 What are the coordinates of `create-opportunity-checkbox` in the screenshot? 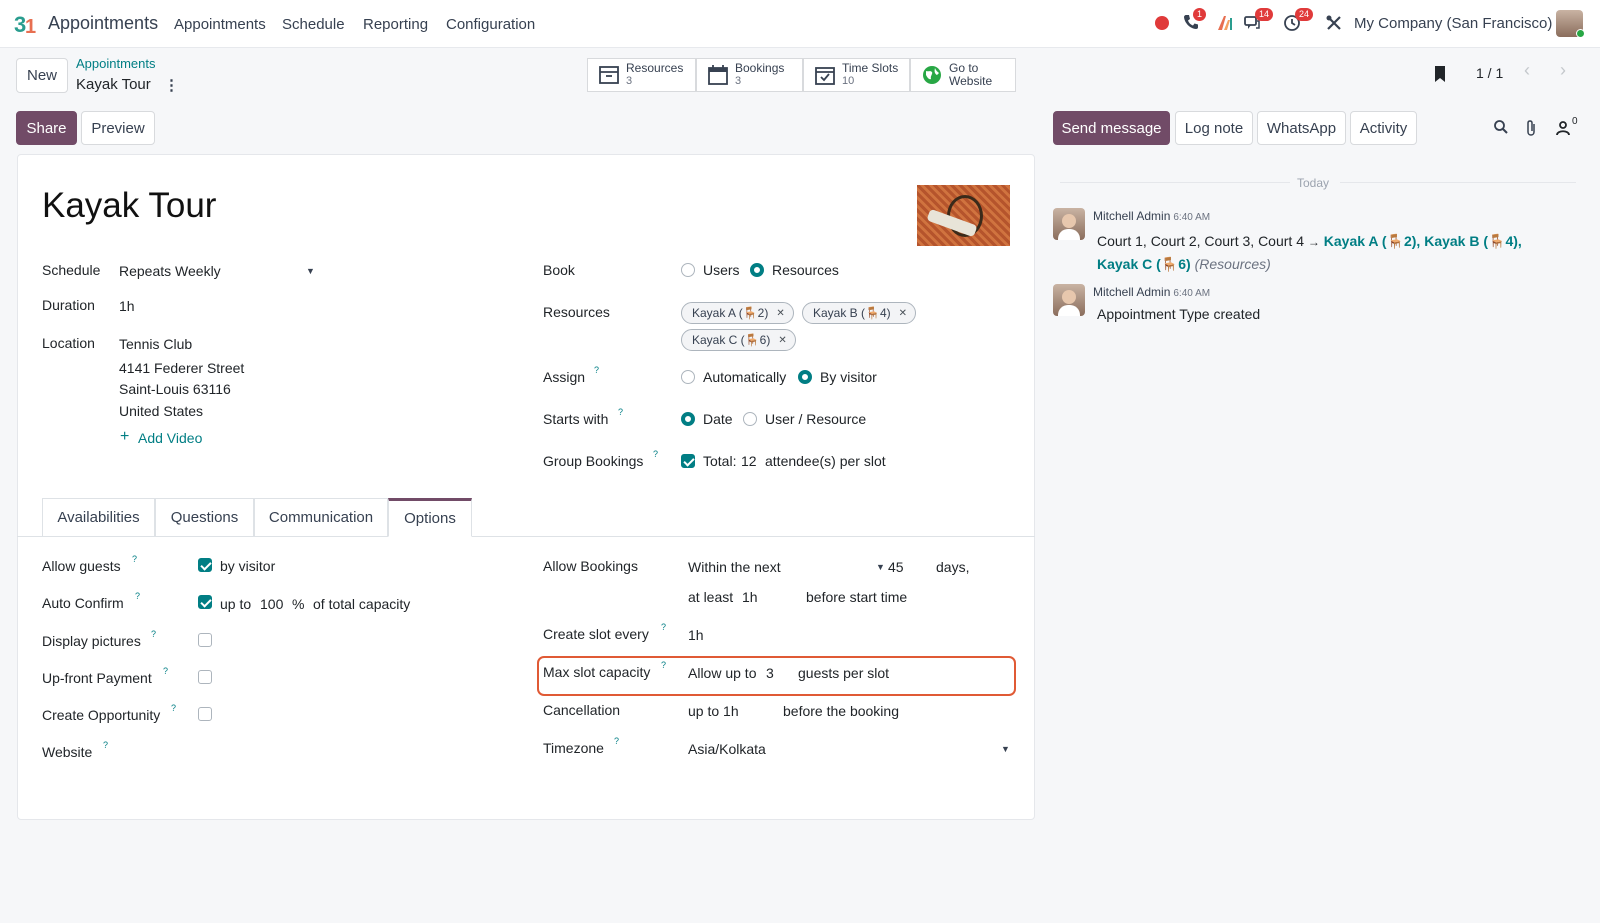 It's located at (205, 714).